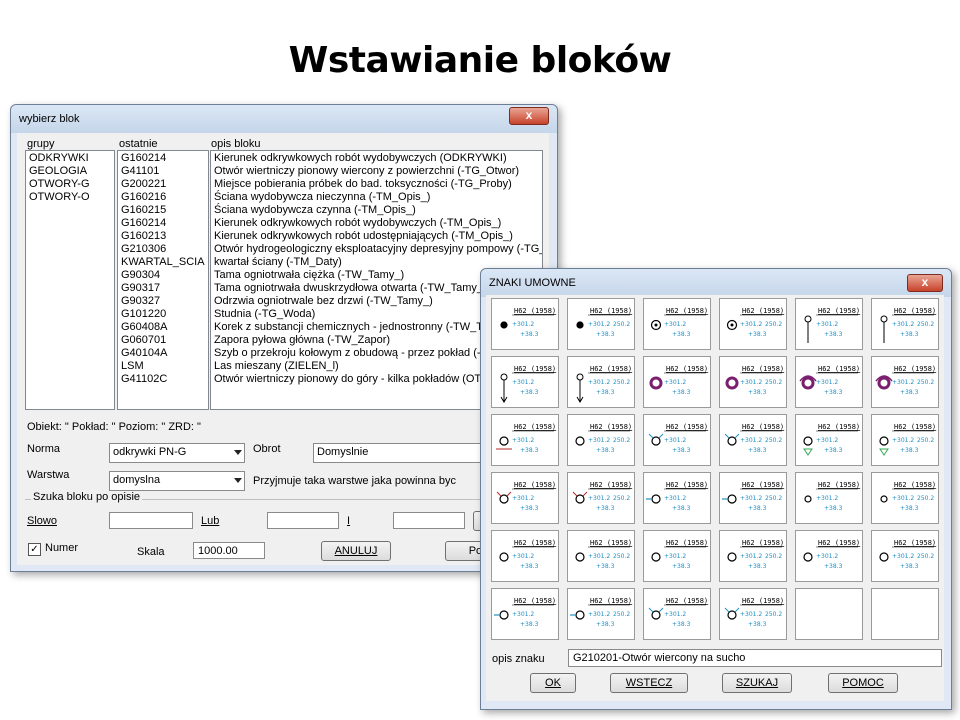  What do you see at coordinates (163, 288) in the screenshot?
I see `recent-item: G90317` at bounding box center [163, 288].